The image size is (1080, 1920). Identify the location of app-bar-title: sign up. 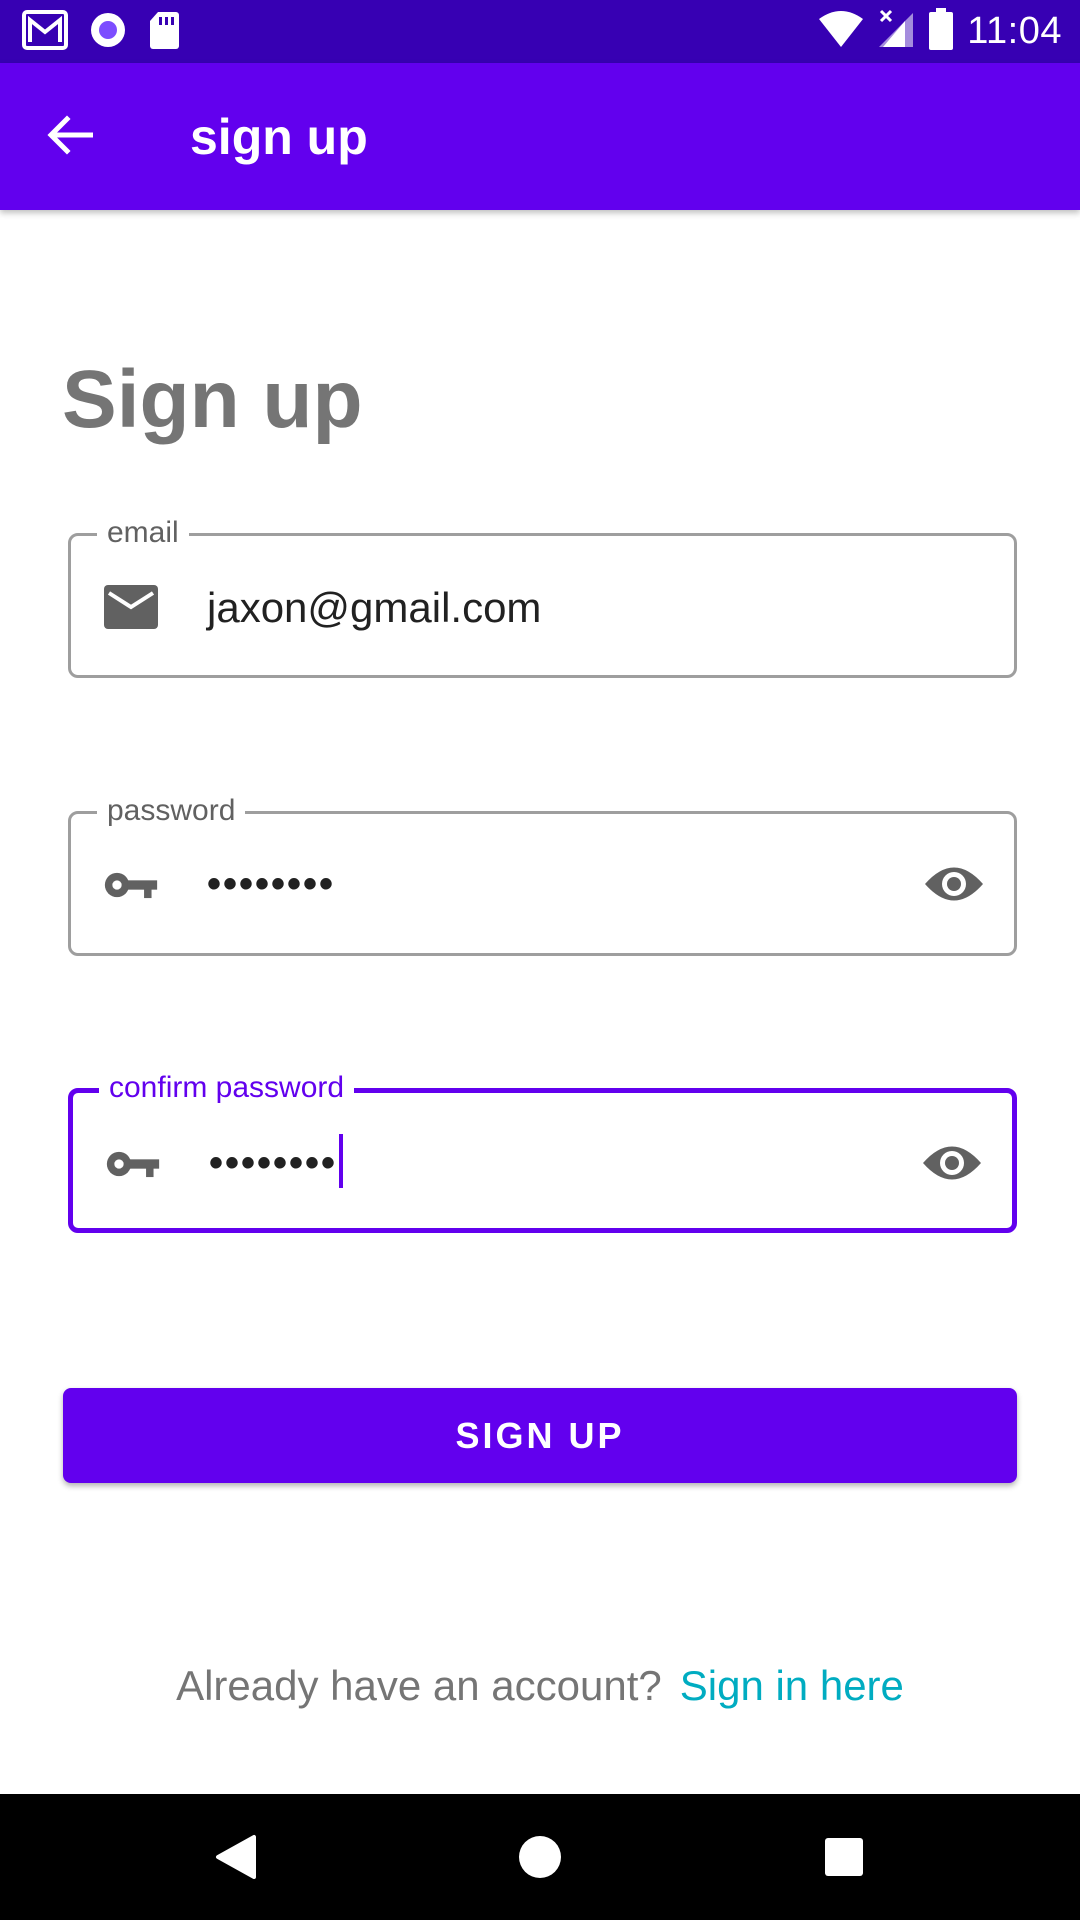
(279, 137).